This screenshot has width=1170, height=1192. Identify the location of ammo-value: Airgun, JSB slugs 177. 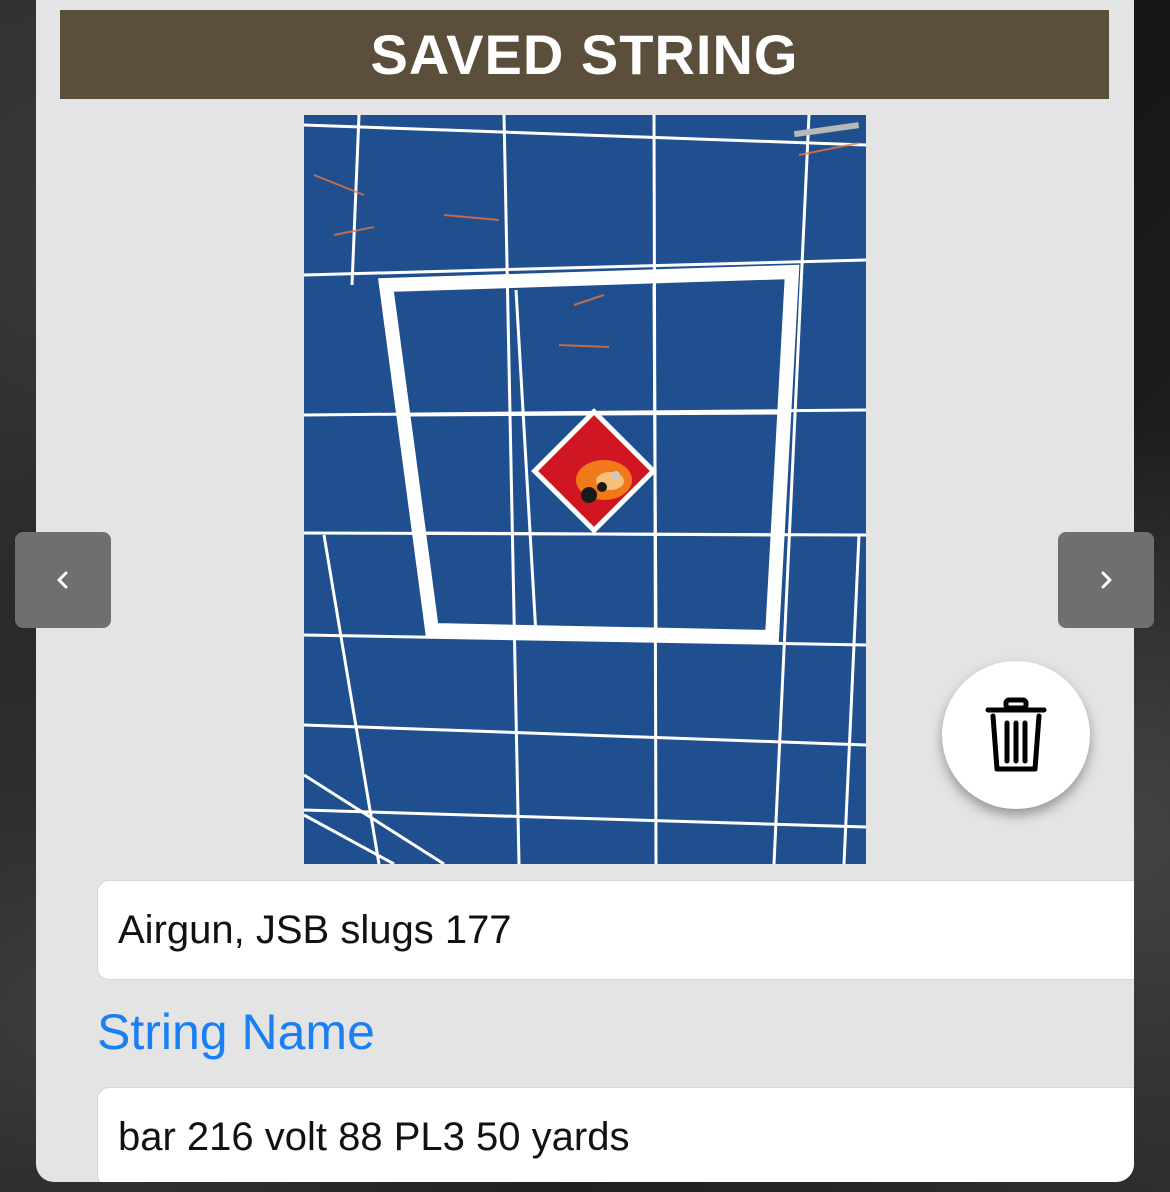
(315, 929).